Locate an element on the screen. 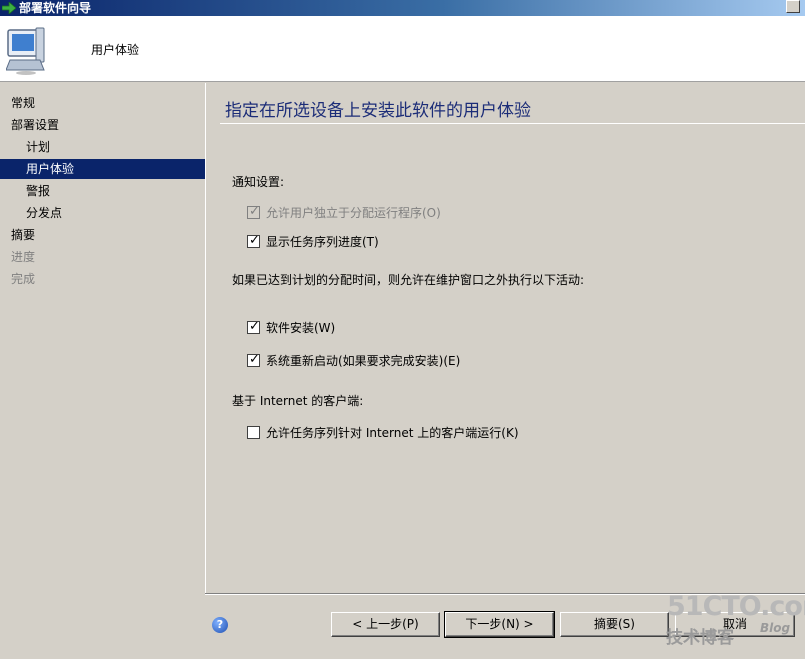 The width and height of the screenshot is (805, 659). deadline-activities-label: 如果已达到计划的分配时间，则允许在维护窗口之外执行以下活动: is located at coordinates (408, 280).